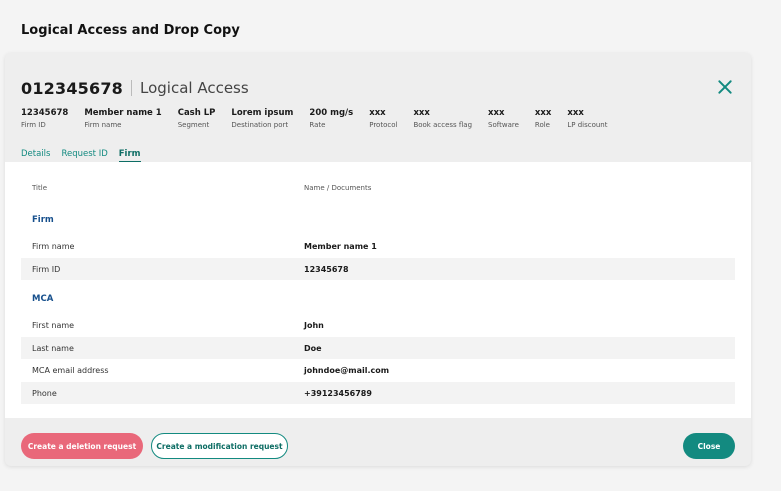  Describe the element at coordinates (130, 30) in the screenshot. I see `page-title: Logical Access and Drop Copy` at that location.